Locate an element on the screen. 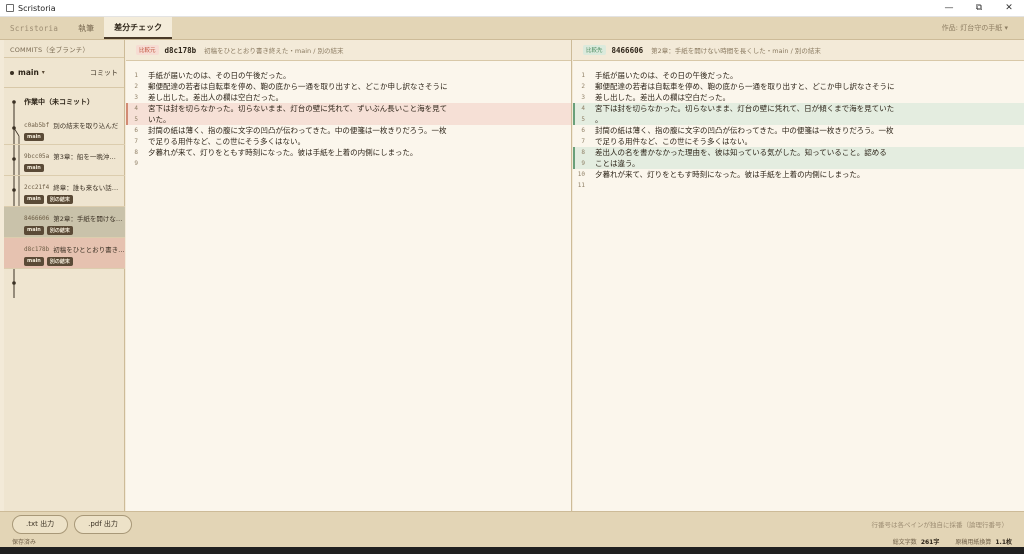  branch-selector: main is located at coordinates (28, 72).